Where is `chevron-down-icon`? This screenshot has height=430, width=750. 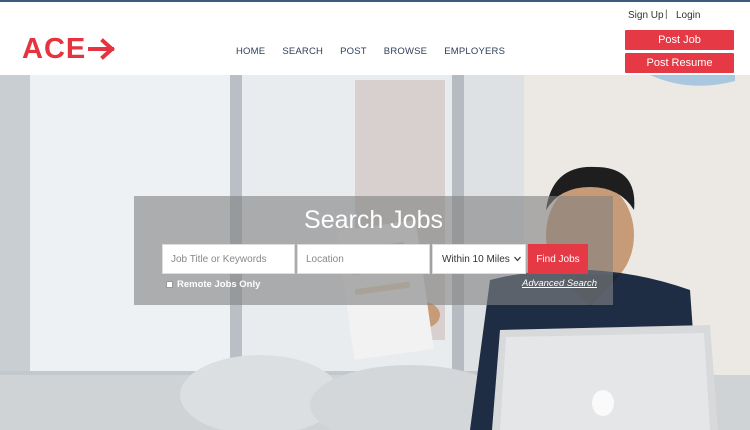 chevron-down-icon is located at coordinates (517, 259).